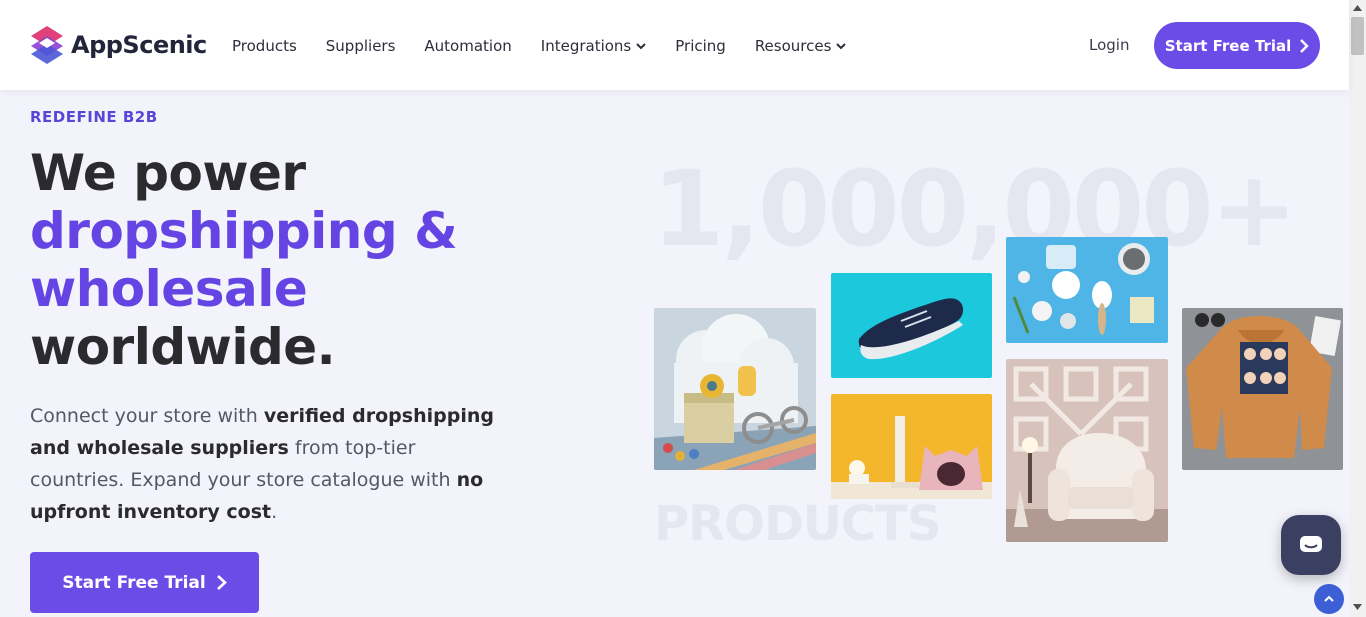 This screenshot has height=617, width=1366. I want to click on nav-label: Products, so click(264, 46).